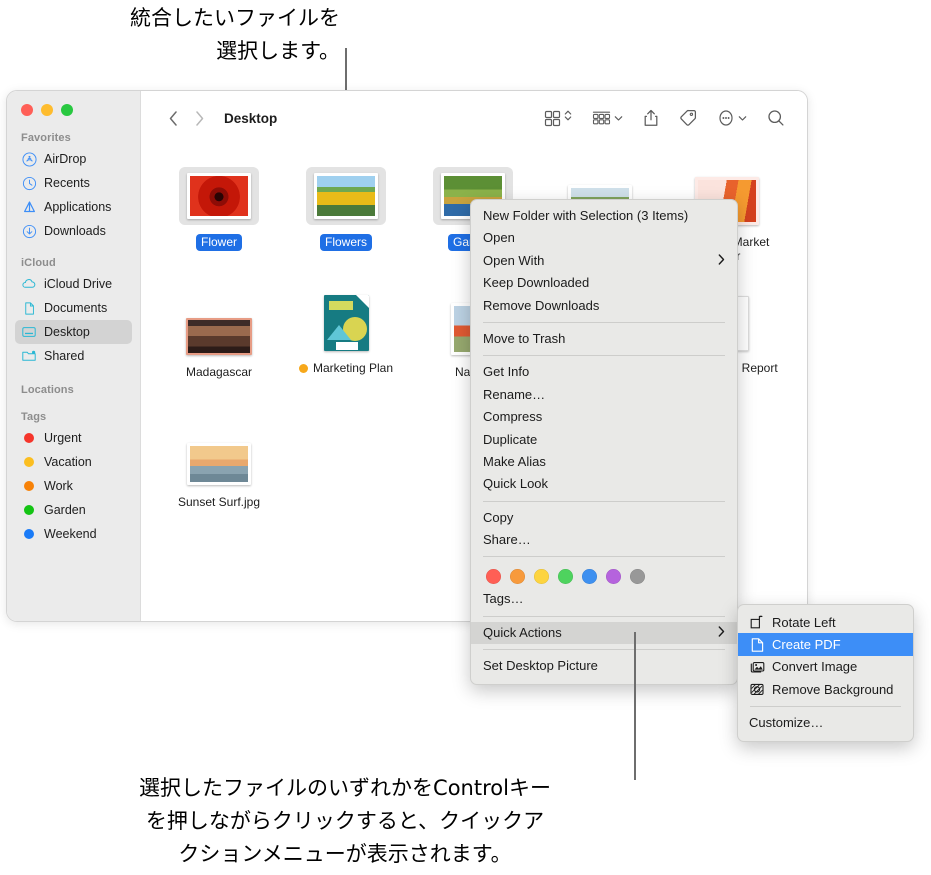  Describe the element at coordinates (732, 118) in the screenshot. I see `more-actions-button` at that location.